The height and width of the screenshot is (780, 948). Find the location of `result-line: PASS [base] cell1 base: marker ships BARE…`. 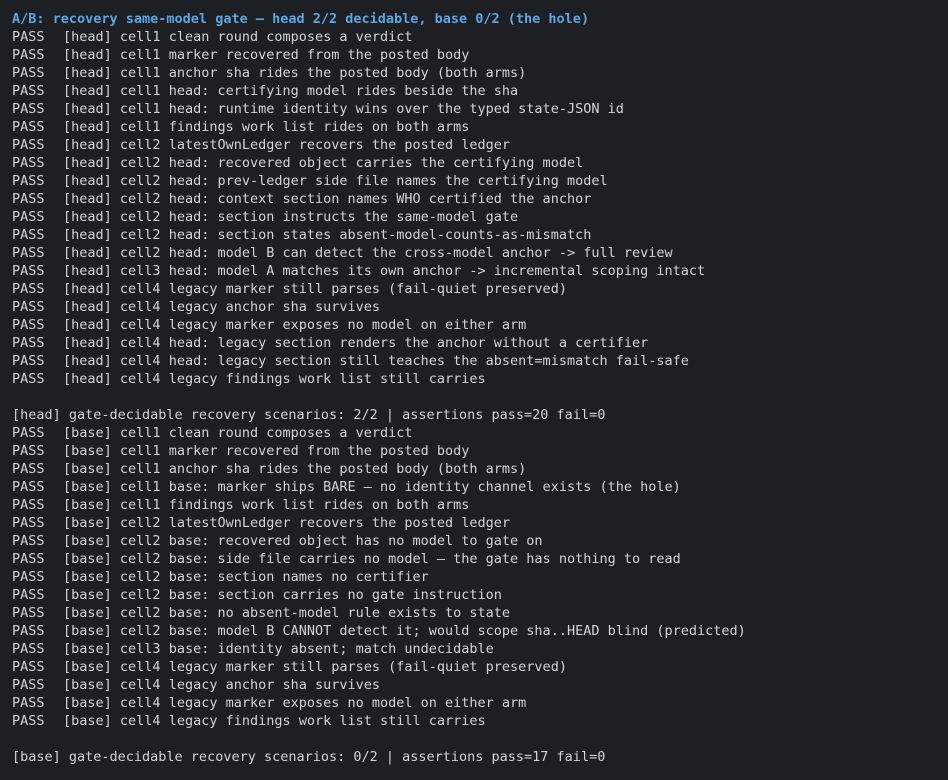

result-line: PASS [base] cell1 base: marker ships BARE… is located at coordinates (474, 487).